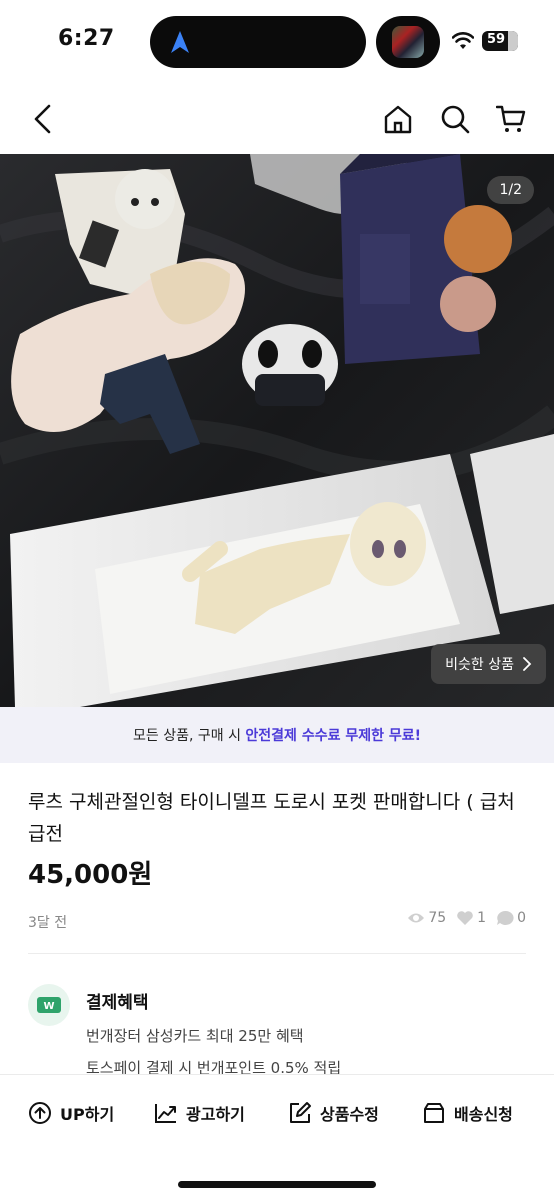  What do you see at coordinates (195, 1036) in the screenshot?
I see `benefit-line: 번개장터 삼성카드 최대 25만 혜택` at bounding box center [195, 1036].